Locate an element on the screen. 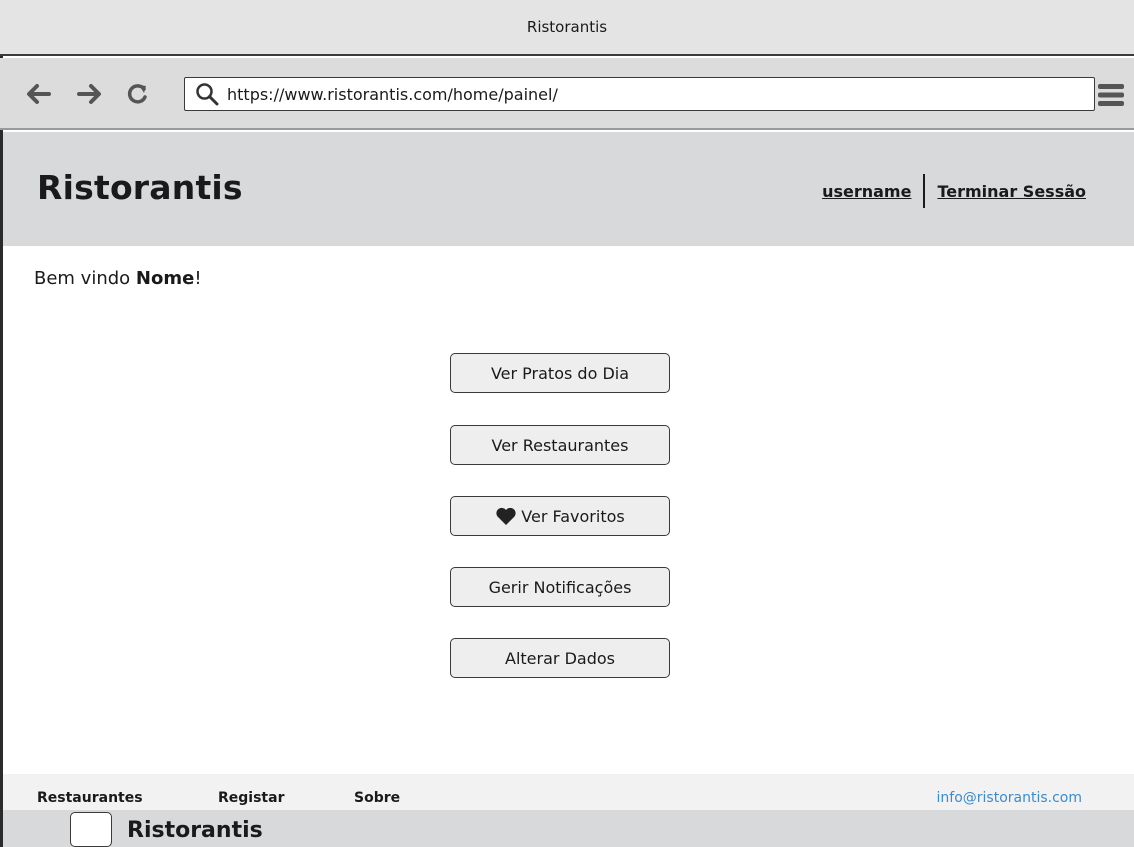 The width and height of the screenshot is (1134, 847). manage-notifications-label: Gerir Notificações is located at coordinates (560, 587).